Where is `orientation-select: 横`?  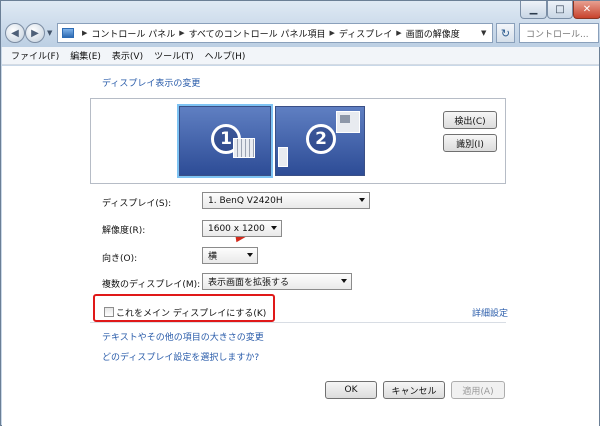 orientation-select: 横 is located at coordinates (230, 255).